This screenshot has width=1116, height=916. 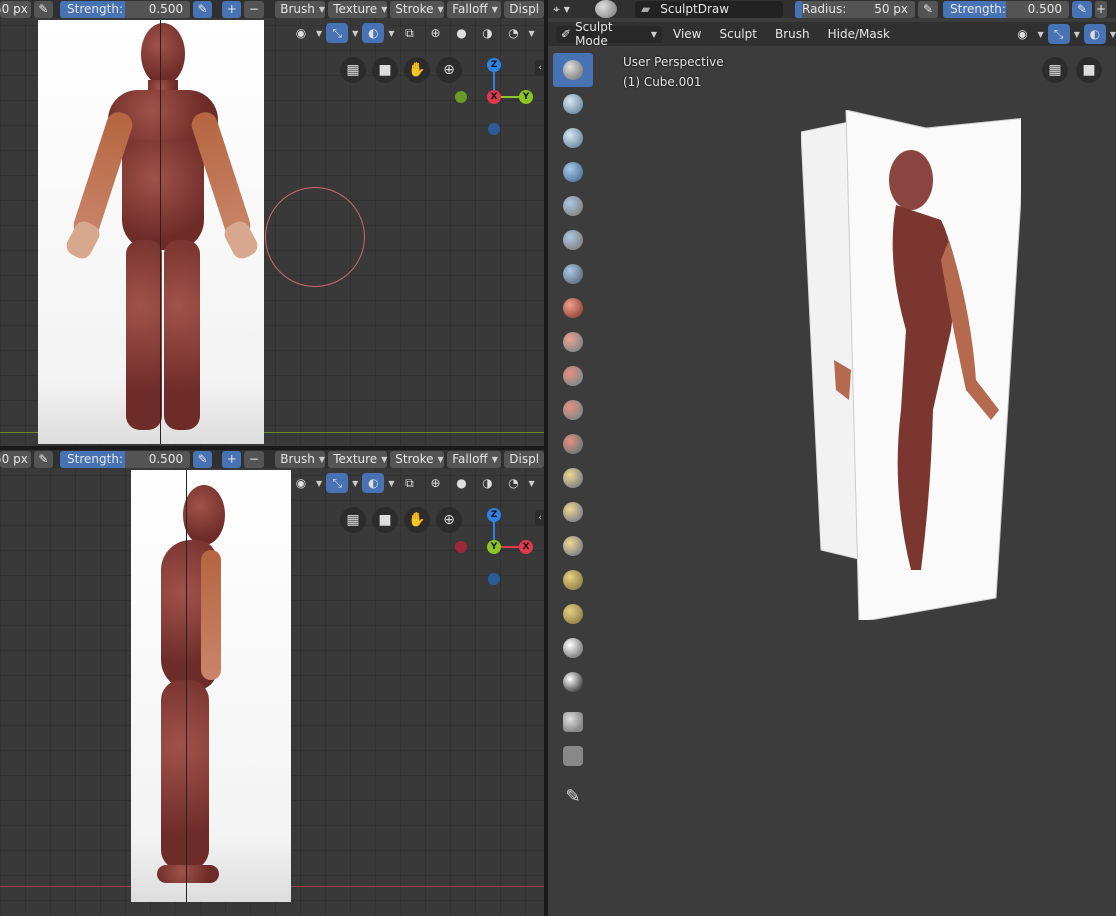 I want to click on tool-thumb, so click(x=573, y=546).